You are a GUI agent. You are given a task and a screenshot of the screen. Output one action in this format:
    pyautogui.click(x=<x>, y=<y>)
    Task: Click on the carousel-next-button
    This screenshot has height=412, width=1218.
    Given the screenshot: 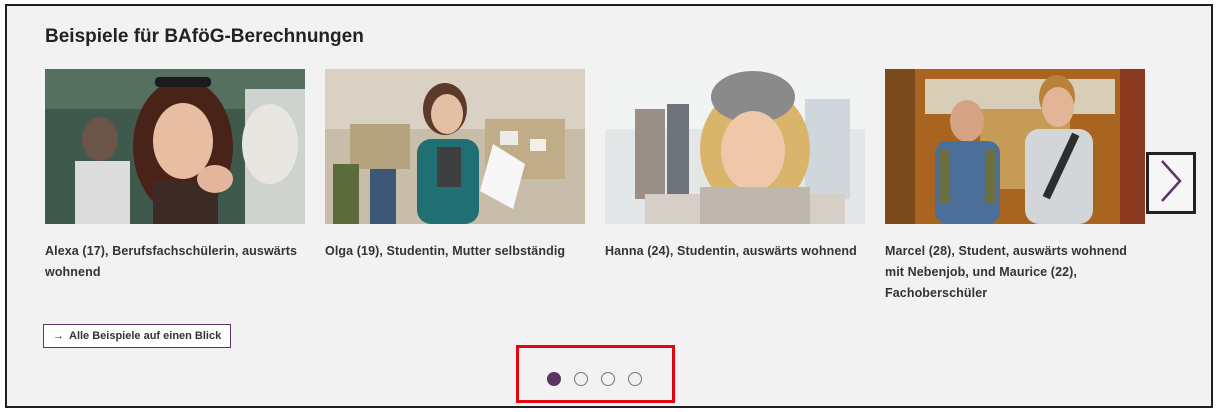 What is the action you would take?
    pyautogui.click(x=1171, y=183)
    